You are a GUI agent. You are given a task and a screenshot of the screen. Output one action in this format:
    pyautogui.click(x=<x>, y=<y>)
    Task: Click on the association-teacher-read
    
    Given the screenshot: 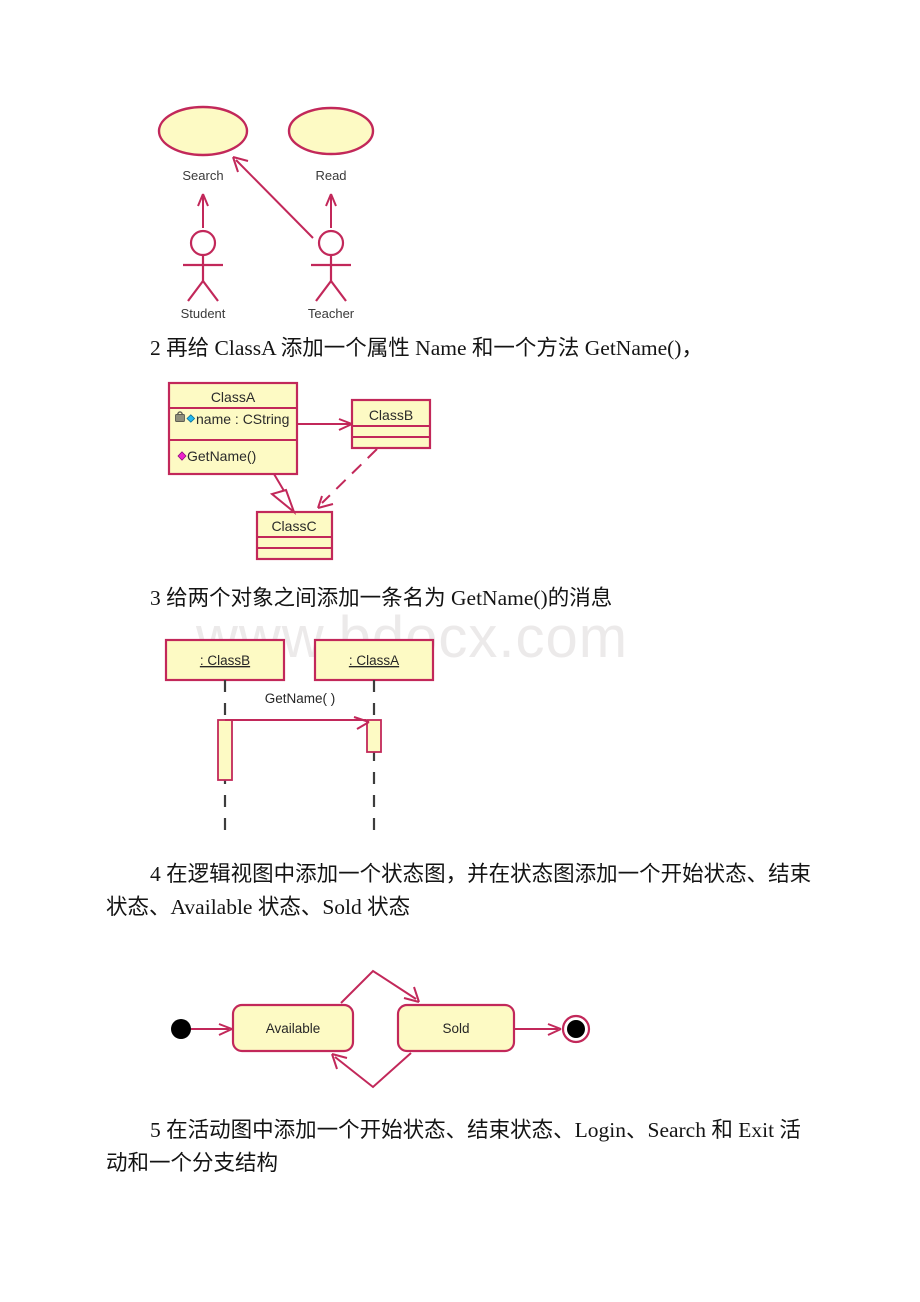 What is the action you would take?
    pyautogui.click(x=331, y=210)
    